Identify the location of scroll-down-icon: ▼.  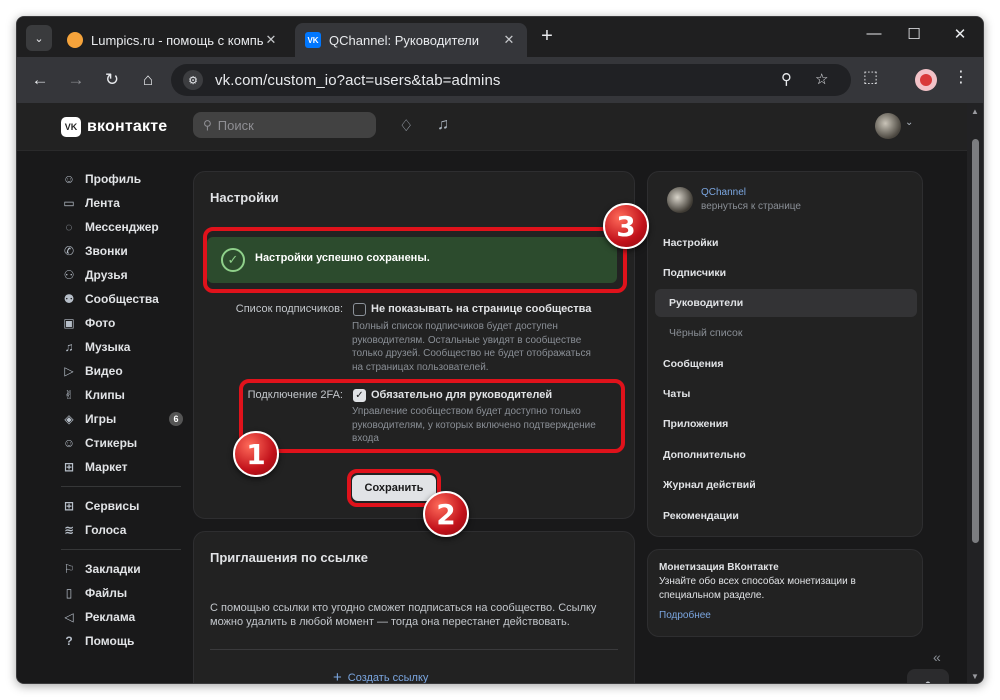
(975, 676).